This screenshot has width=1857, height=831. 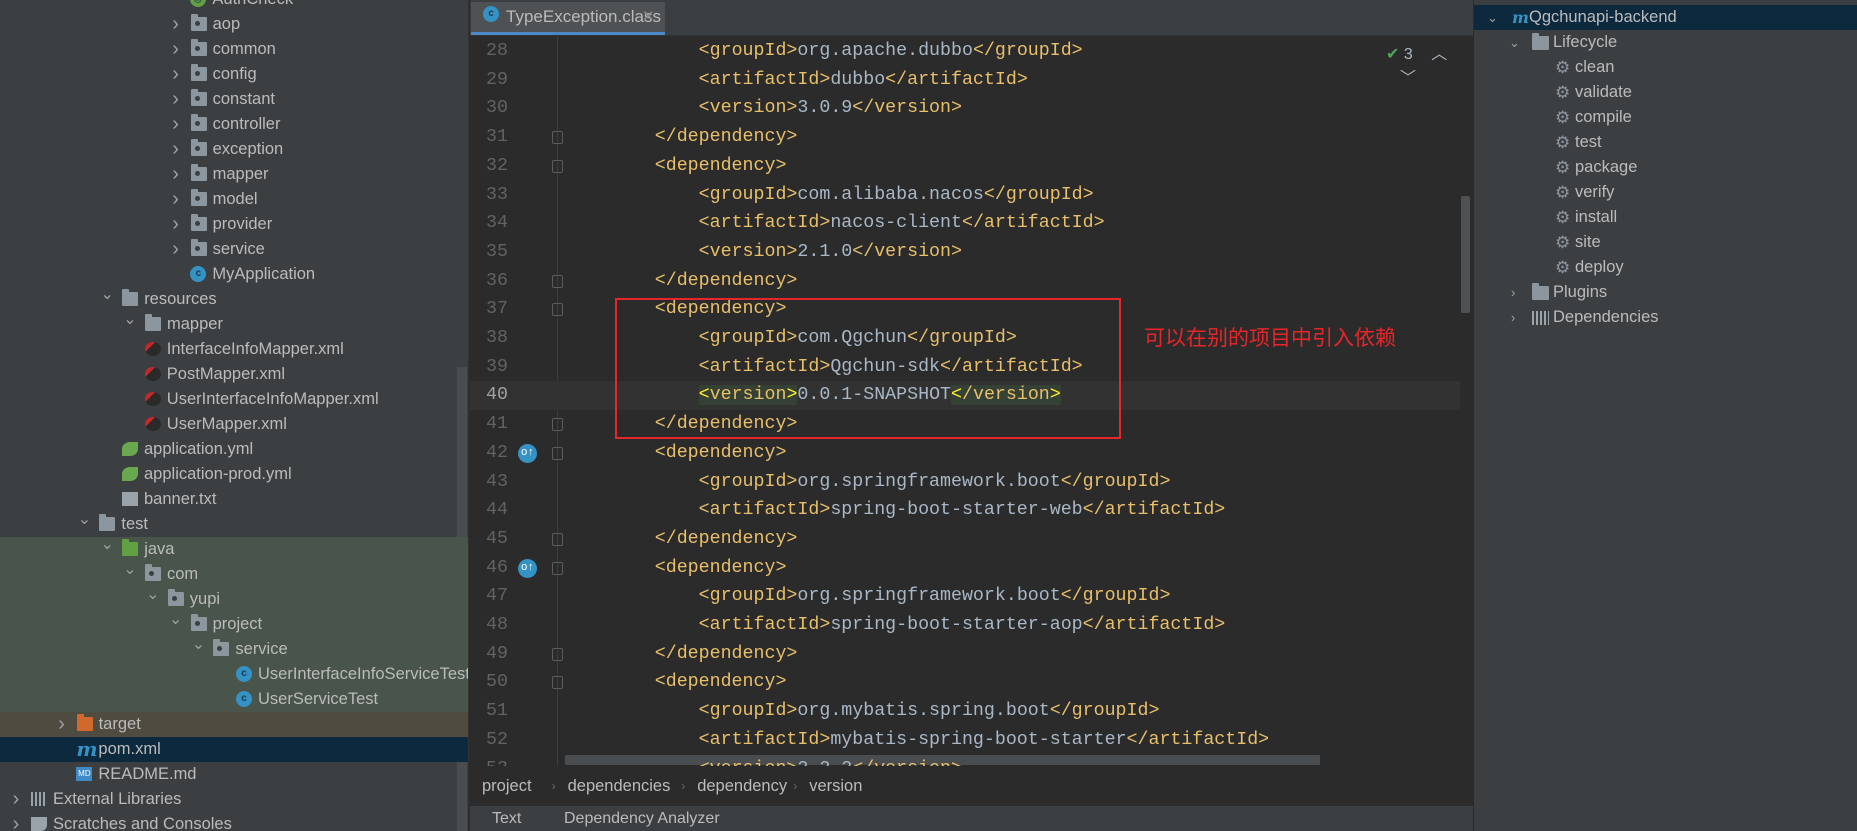 I want to click on tree-item: @ AuthCheck, so click(x=234, y=6).